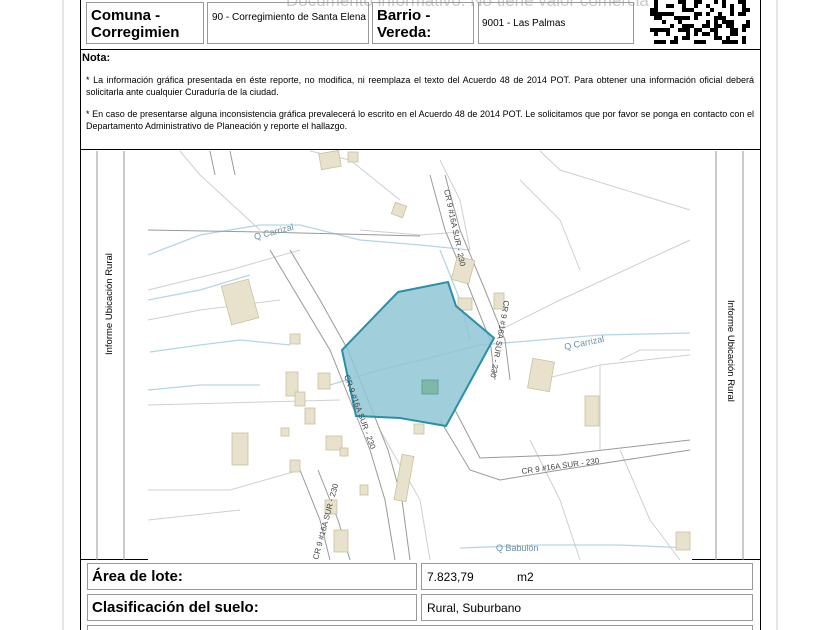  What do you see at coordinates (175, 607) in the screenshot?
I see `clasificacion-label: Clasificación del suelo:` at bounding box center [175, 607].